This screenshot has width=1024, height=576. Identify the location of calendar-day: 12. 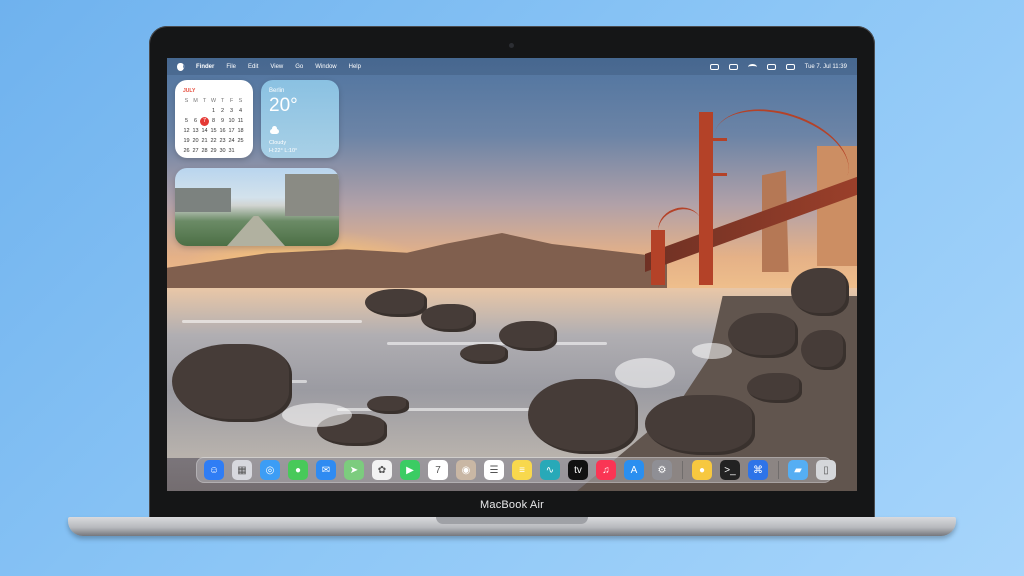
(186, 131).